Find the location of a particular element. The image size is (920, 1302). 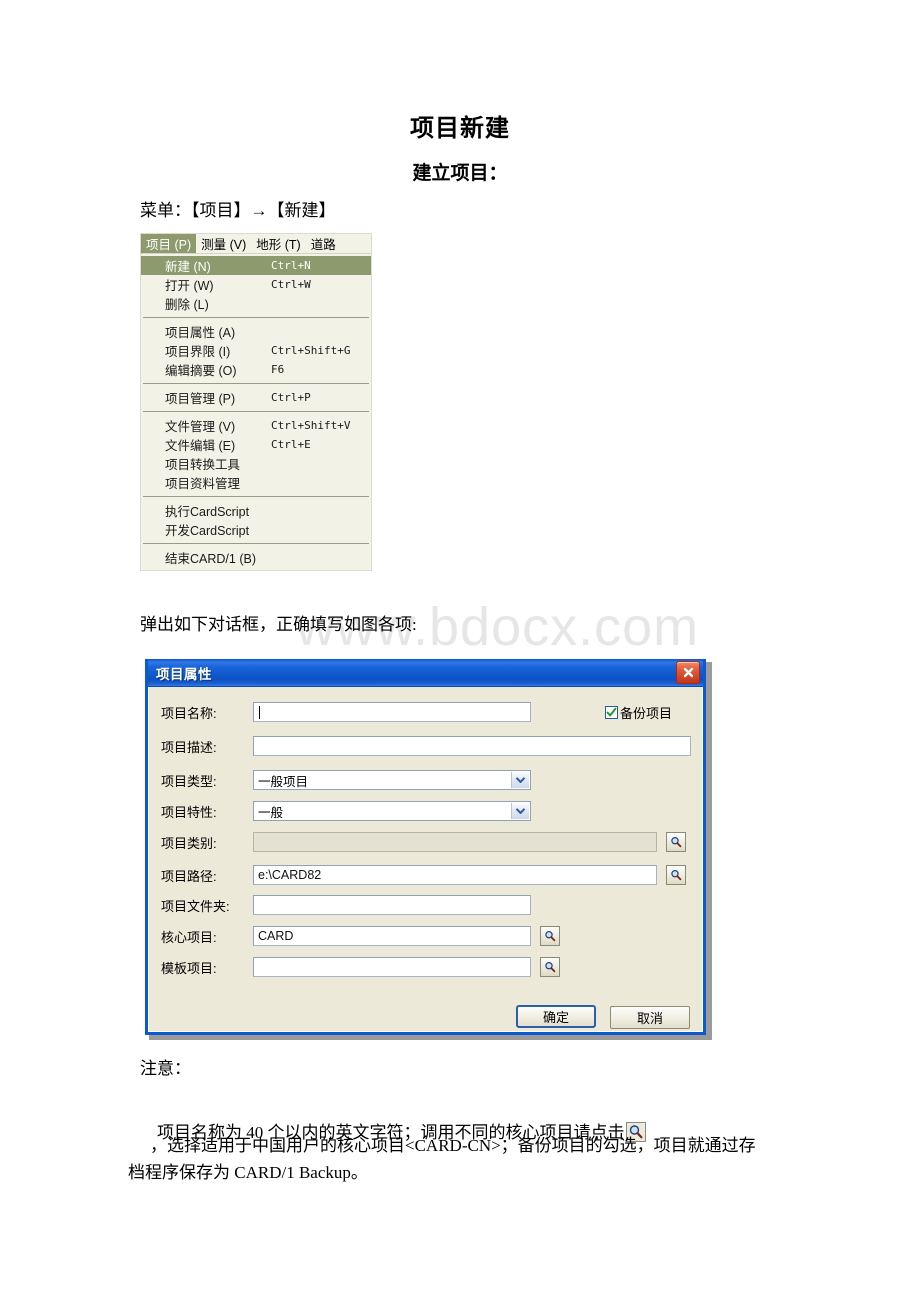

project-feature-value: 一般 is located at coordinates (271, 812).